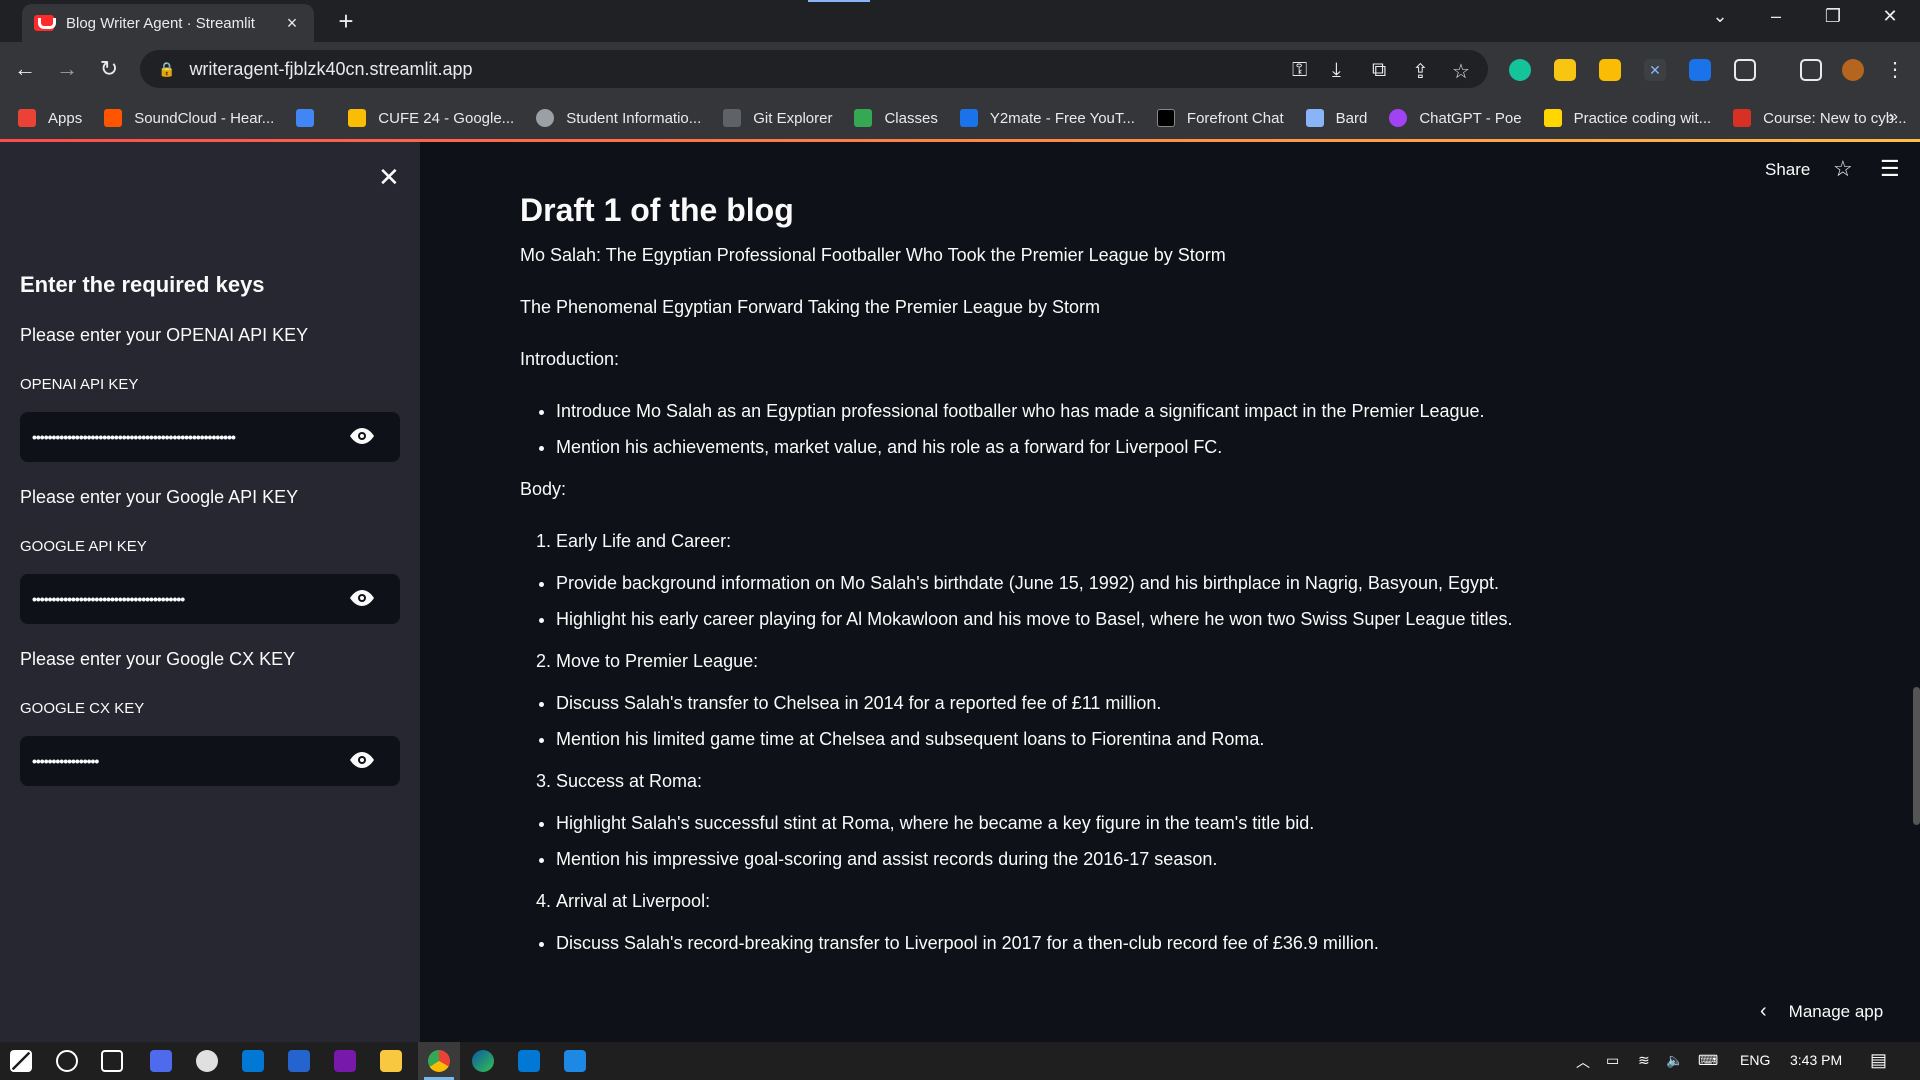 The width and height of the screenshot is (1920, 1080). I want to click on wifi-icon: ≋, so click(1644, 1060).